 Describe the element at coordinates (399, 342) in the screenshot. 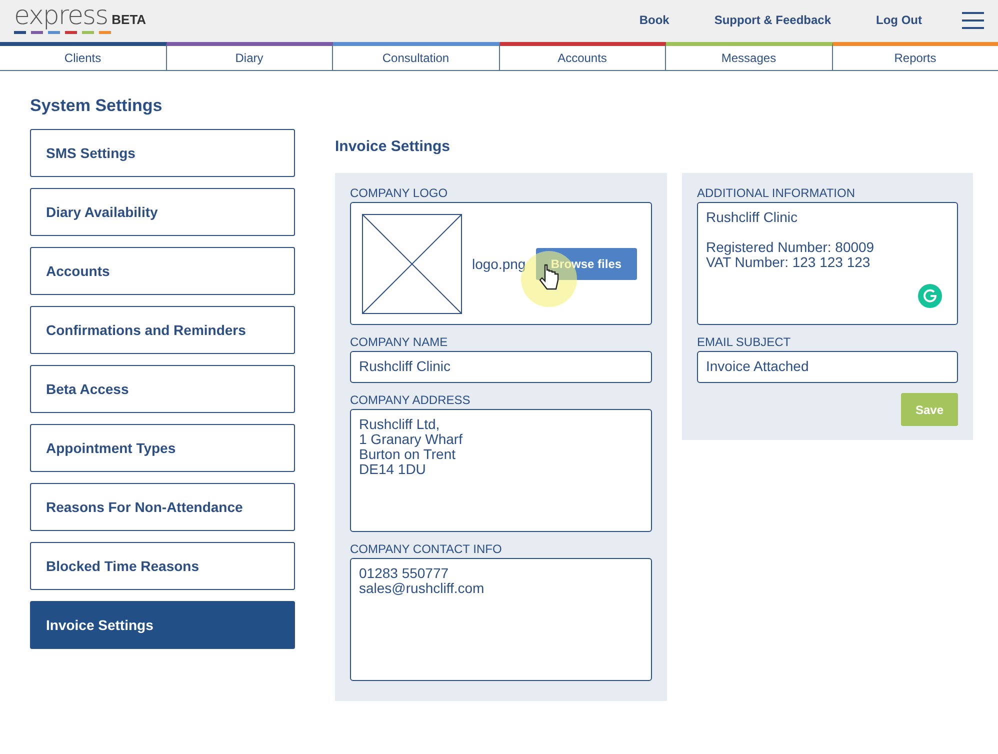

I see `field-label: COMPANY NAME` at that location.